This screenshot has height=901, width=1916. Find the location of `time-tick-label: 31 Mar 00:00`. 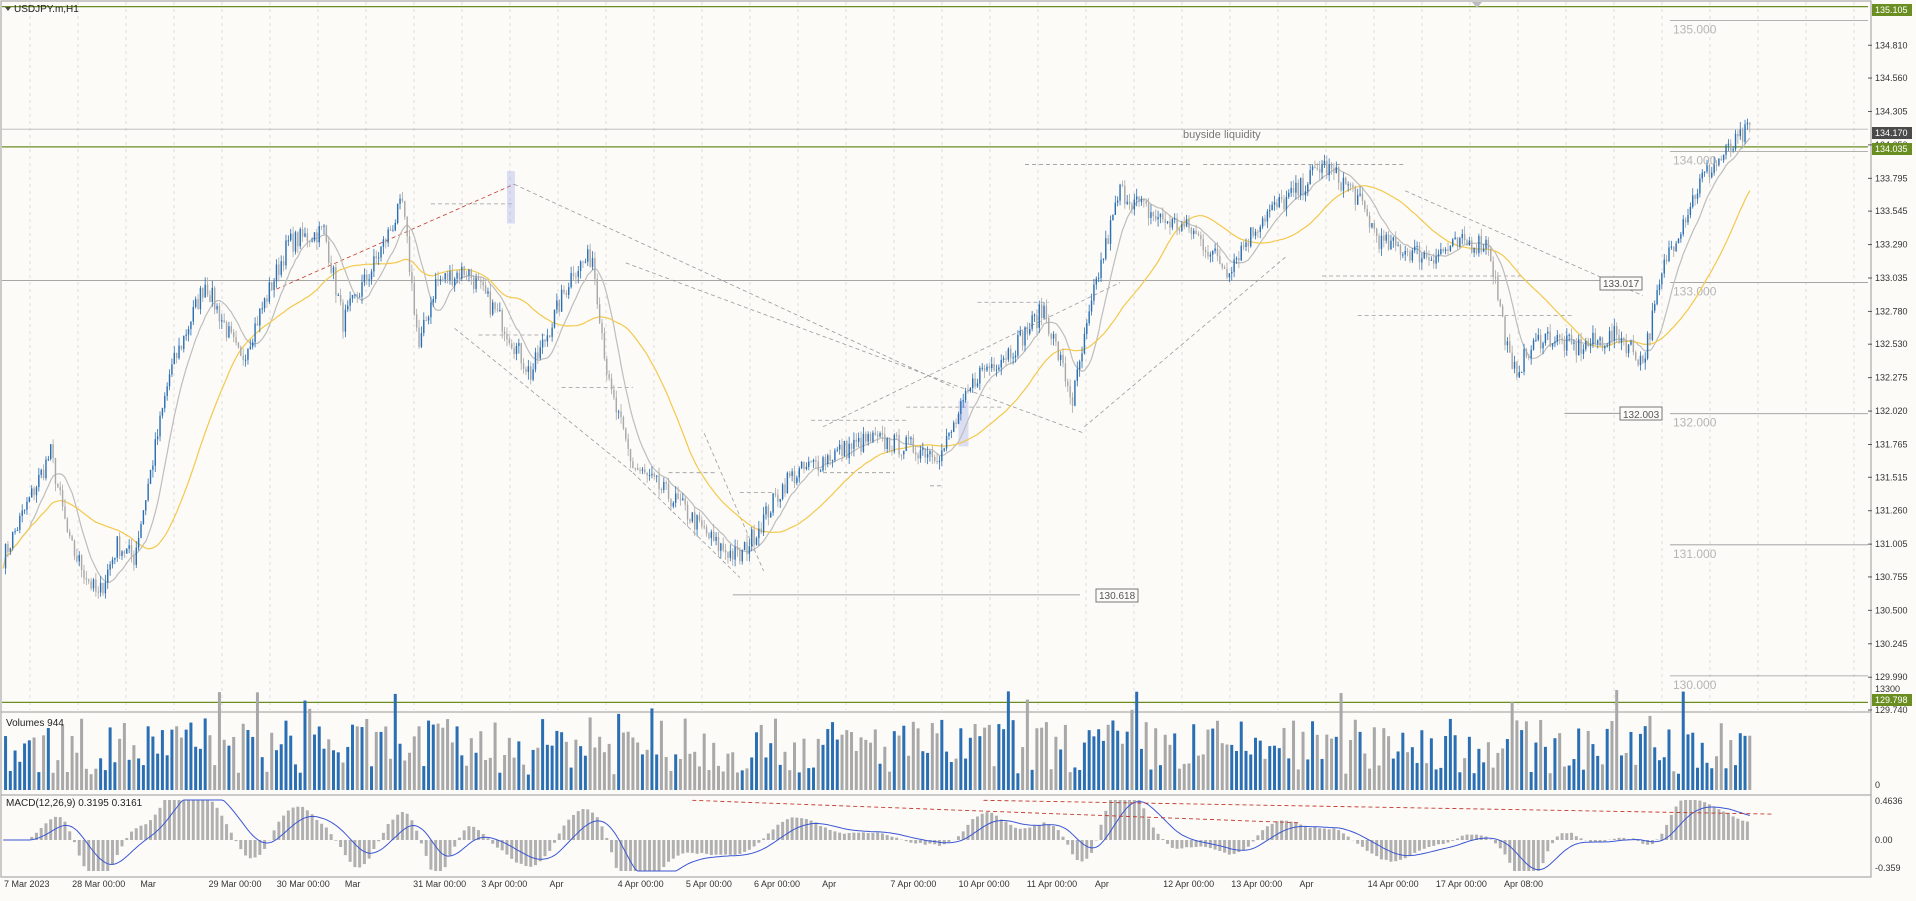

time-tick-label: 31 Mar 00:00 is located at coordinates (439, 884).